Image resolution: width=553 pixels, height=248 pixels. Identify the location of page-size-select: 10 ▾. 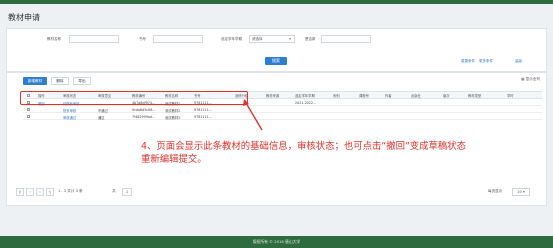
(521, 192).